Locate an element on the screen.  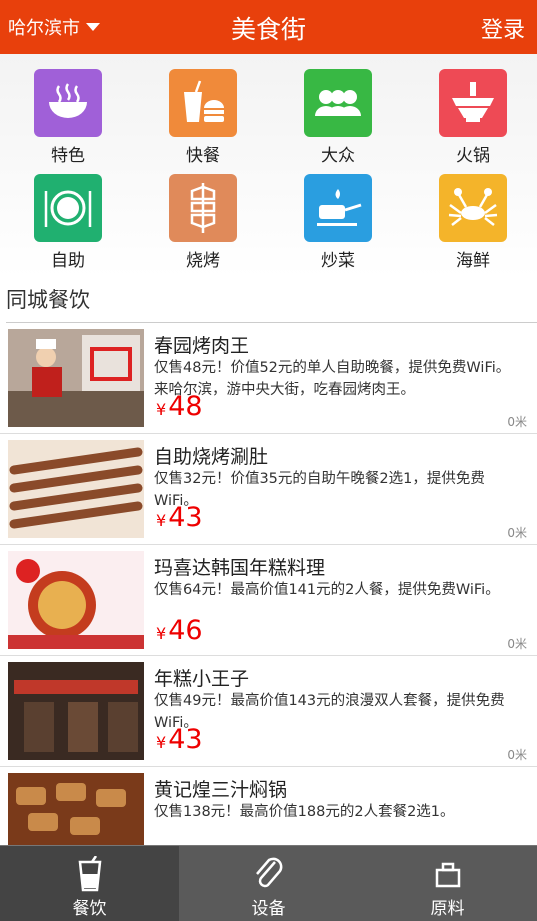
category-zizhu: 自助 is located at coordinates (68, 222).